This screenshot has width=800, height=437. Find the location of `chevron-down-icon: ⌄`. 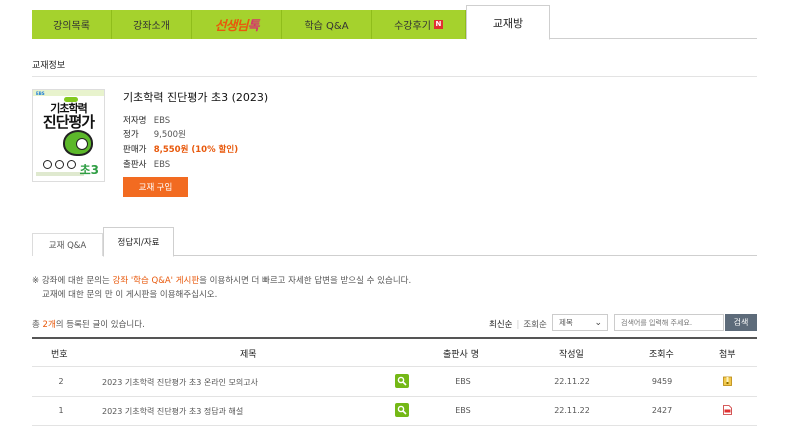

chevron-down-icon: ⌄ is located at coordinates (598, 323).